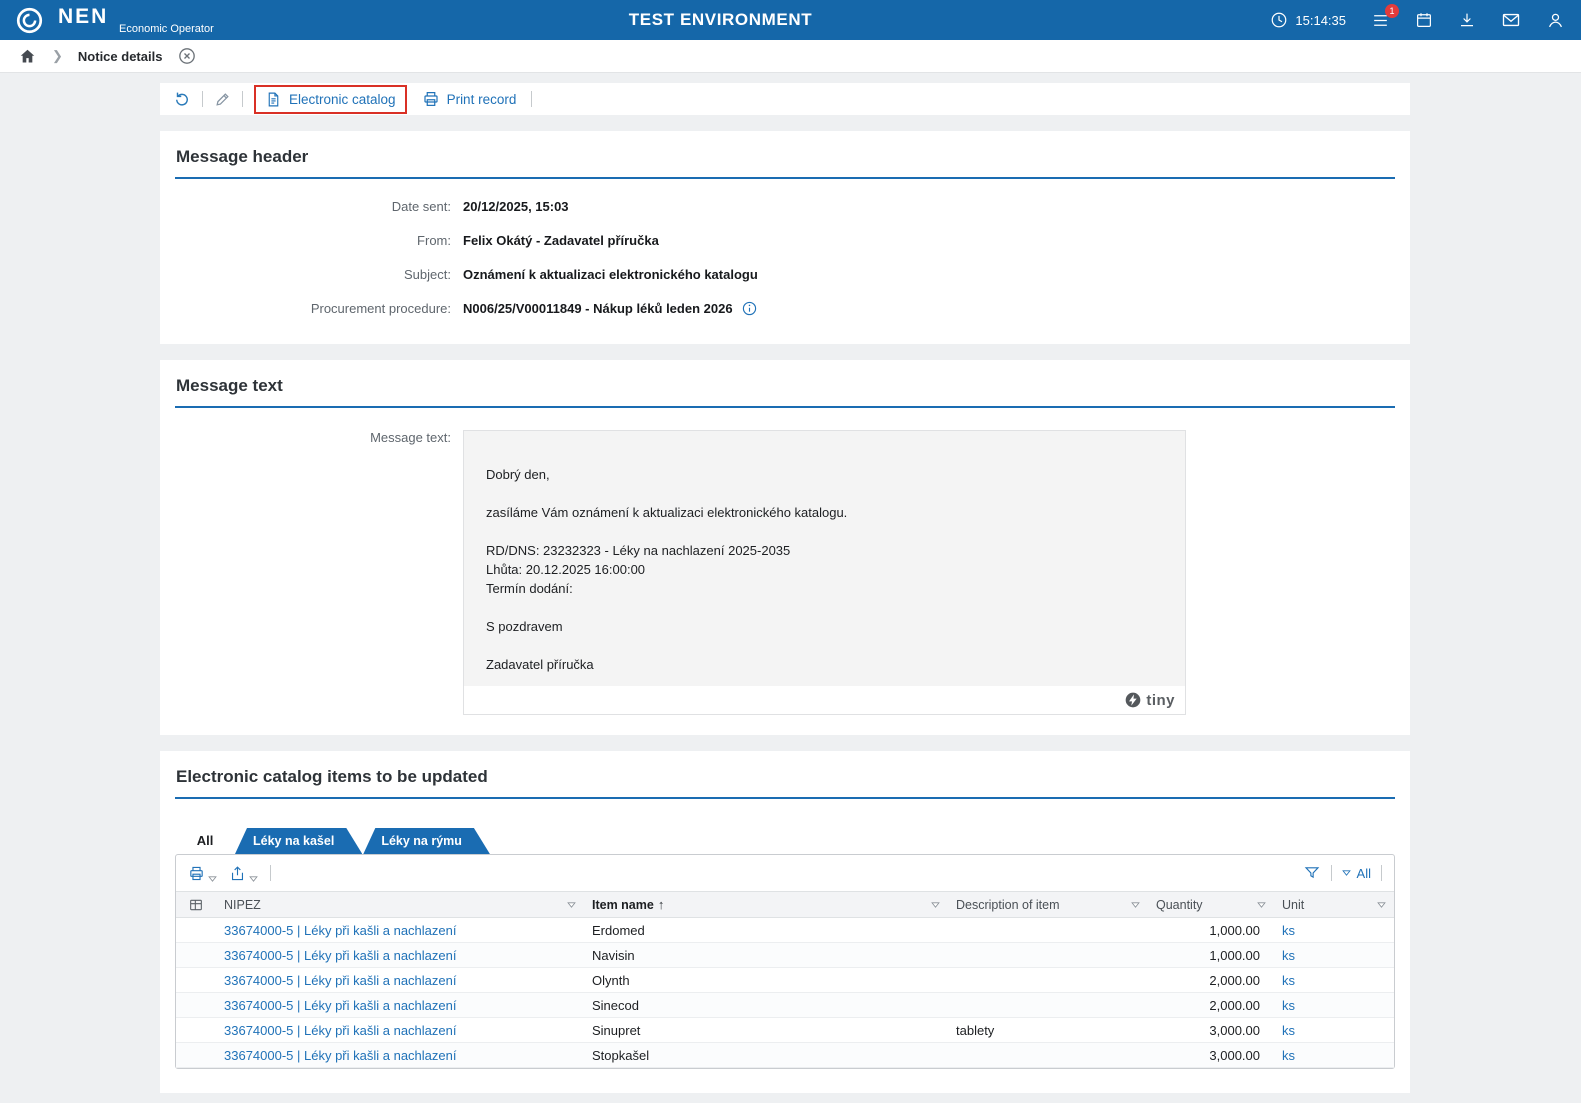  I want to click on breadcrumb-current: Notice details, so click(120, 56).